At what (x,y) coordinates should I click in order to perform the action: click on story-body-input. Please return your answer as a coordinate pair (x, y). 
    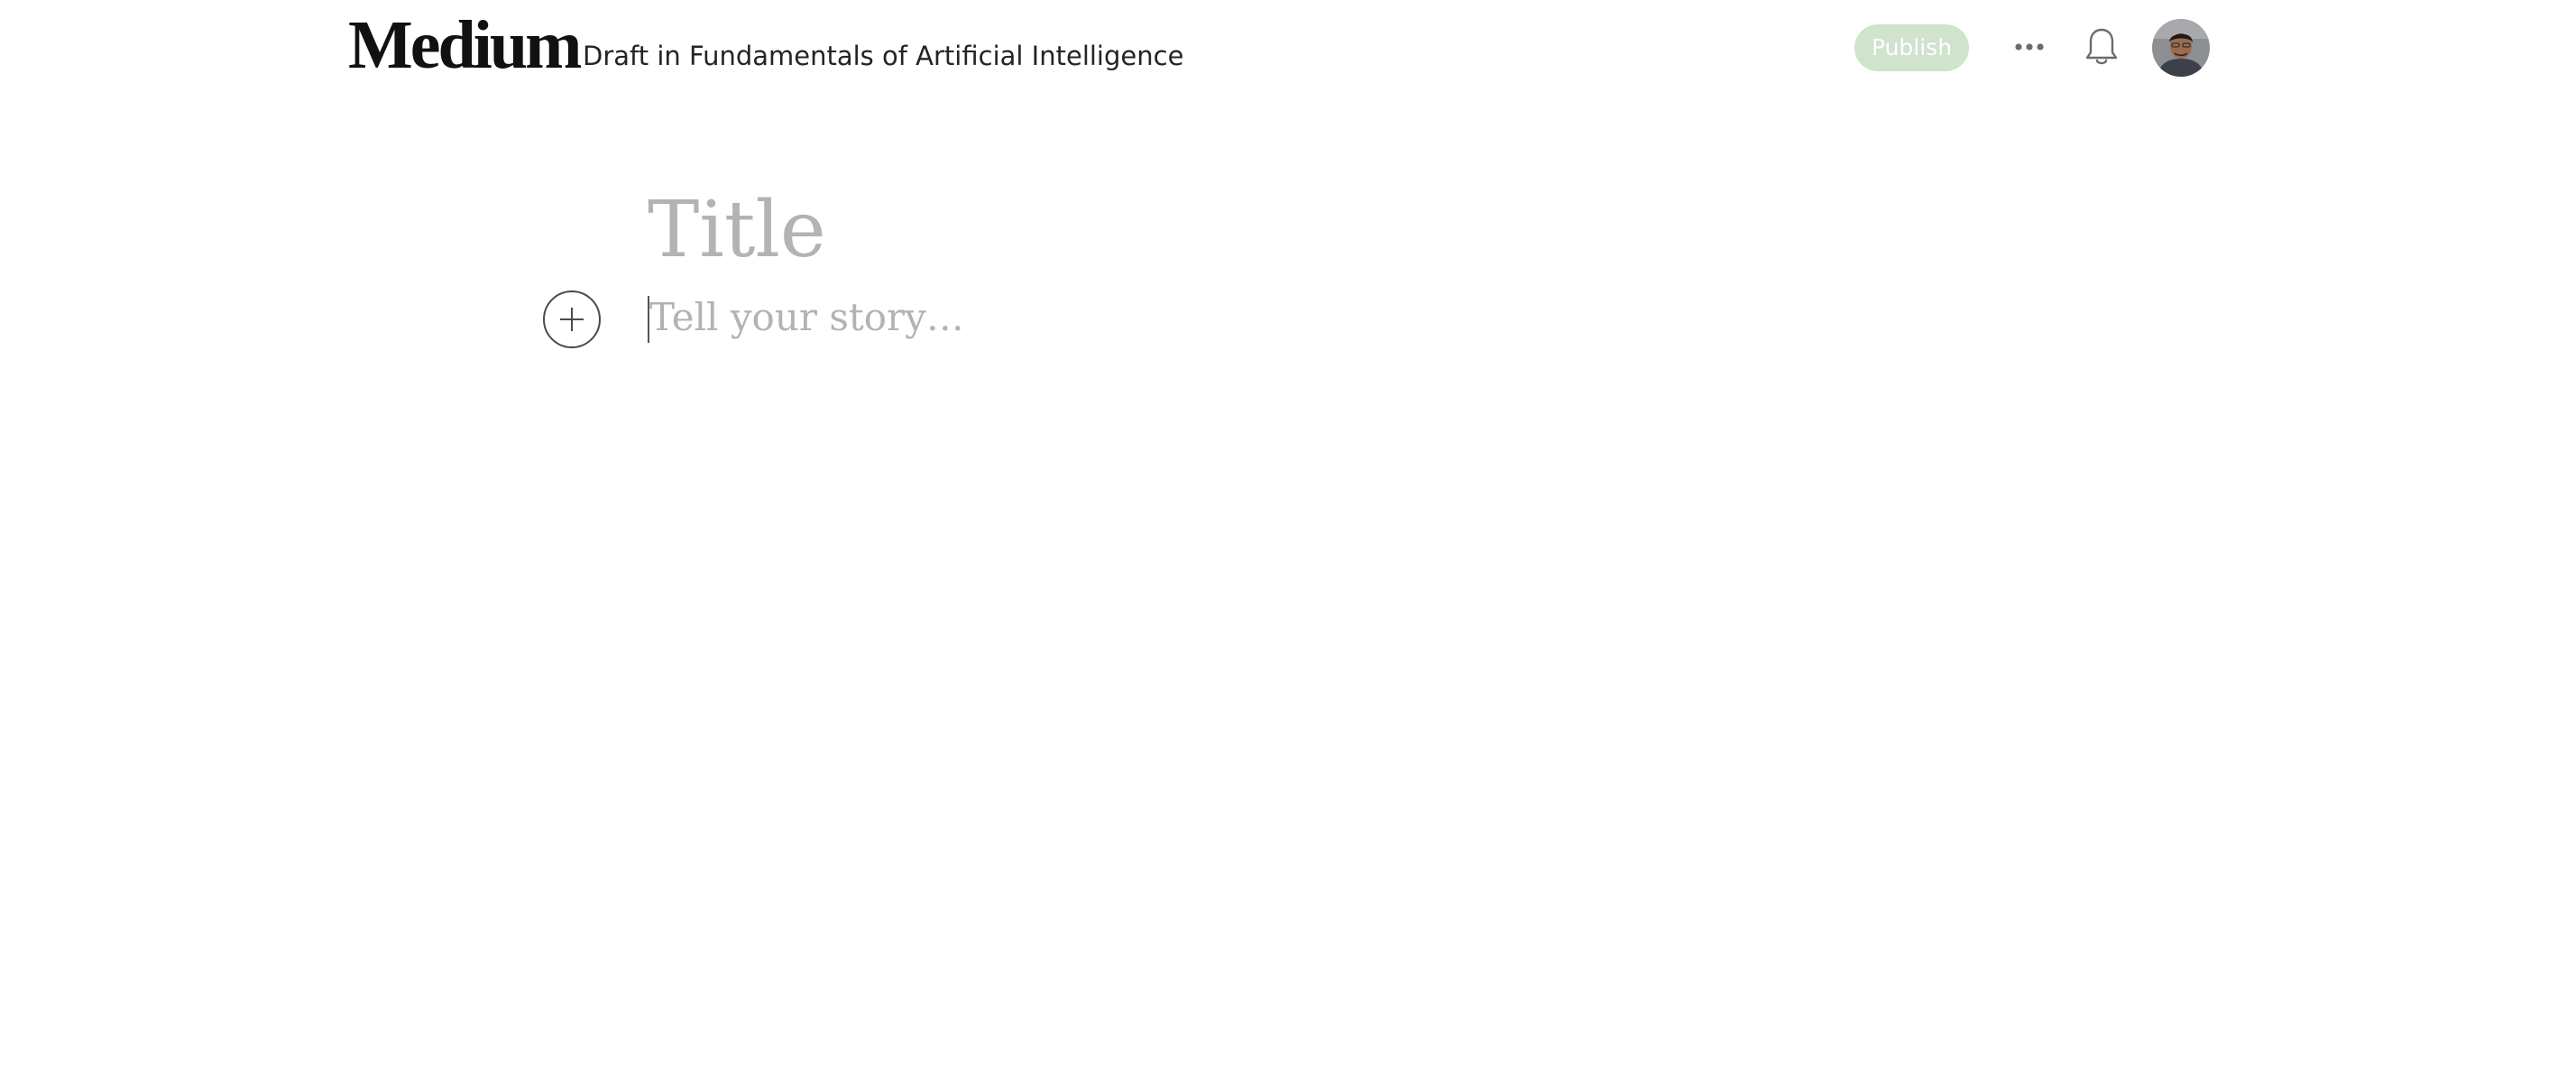
    Looking at the image, I should click on (1280, 318).